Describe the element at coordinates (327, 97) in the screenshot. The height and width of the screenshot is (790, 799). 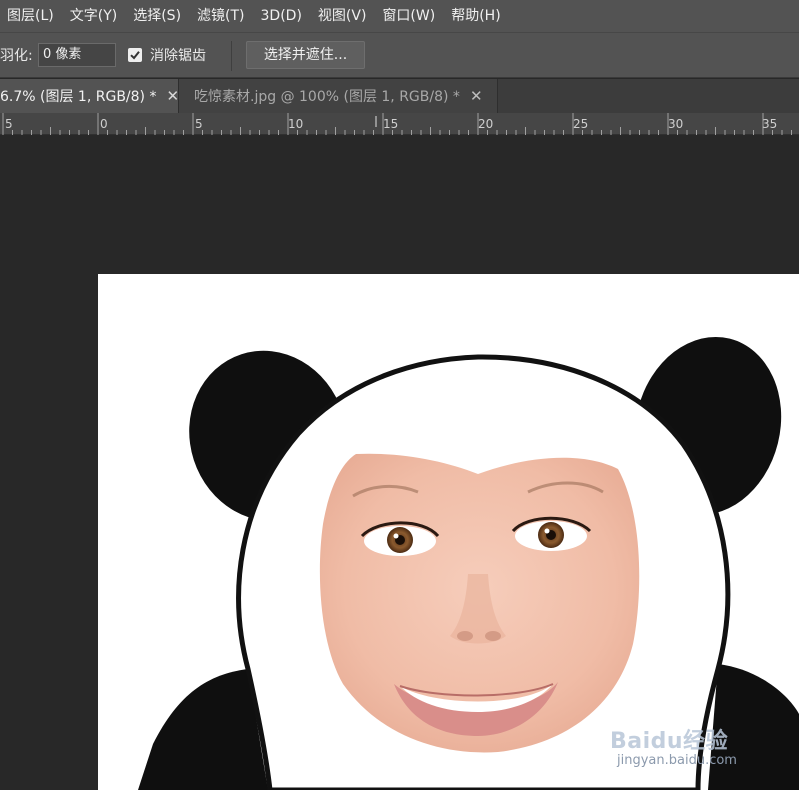
I see `tab-label: 吃惊素材.jpg @ 100% (图层 1, RGB/8) *` at that location.